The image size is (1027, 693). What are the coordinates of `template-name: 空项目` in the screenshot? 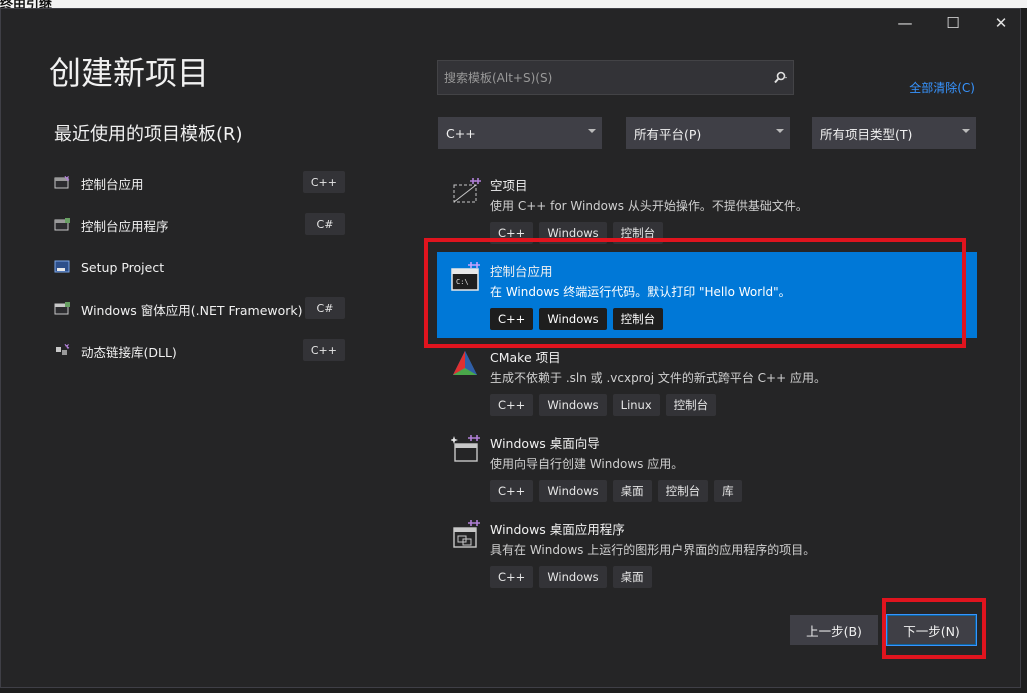 It's located at (509, 185).